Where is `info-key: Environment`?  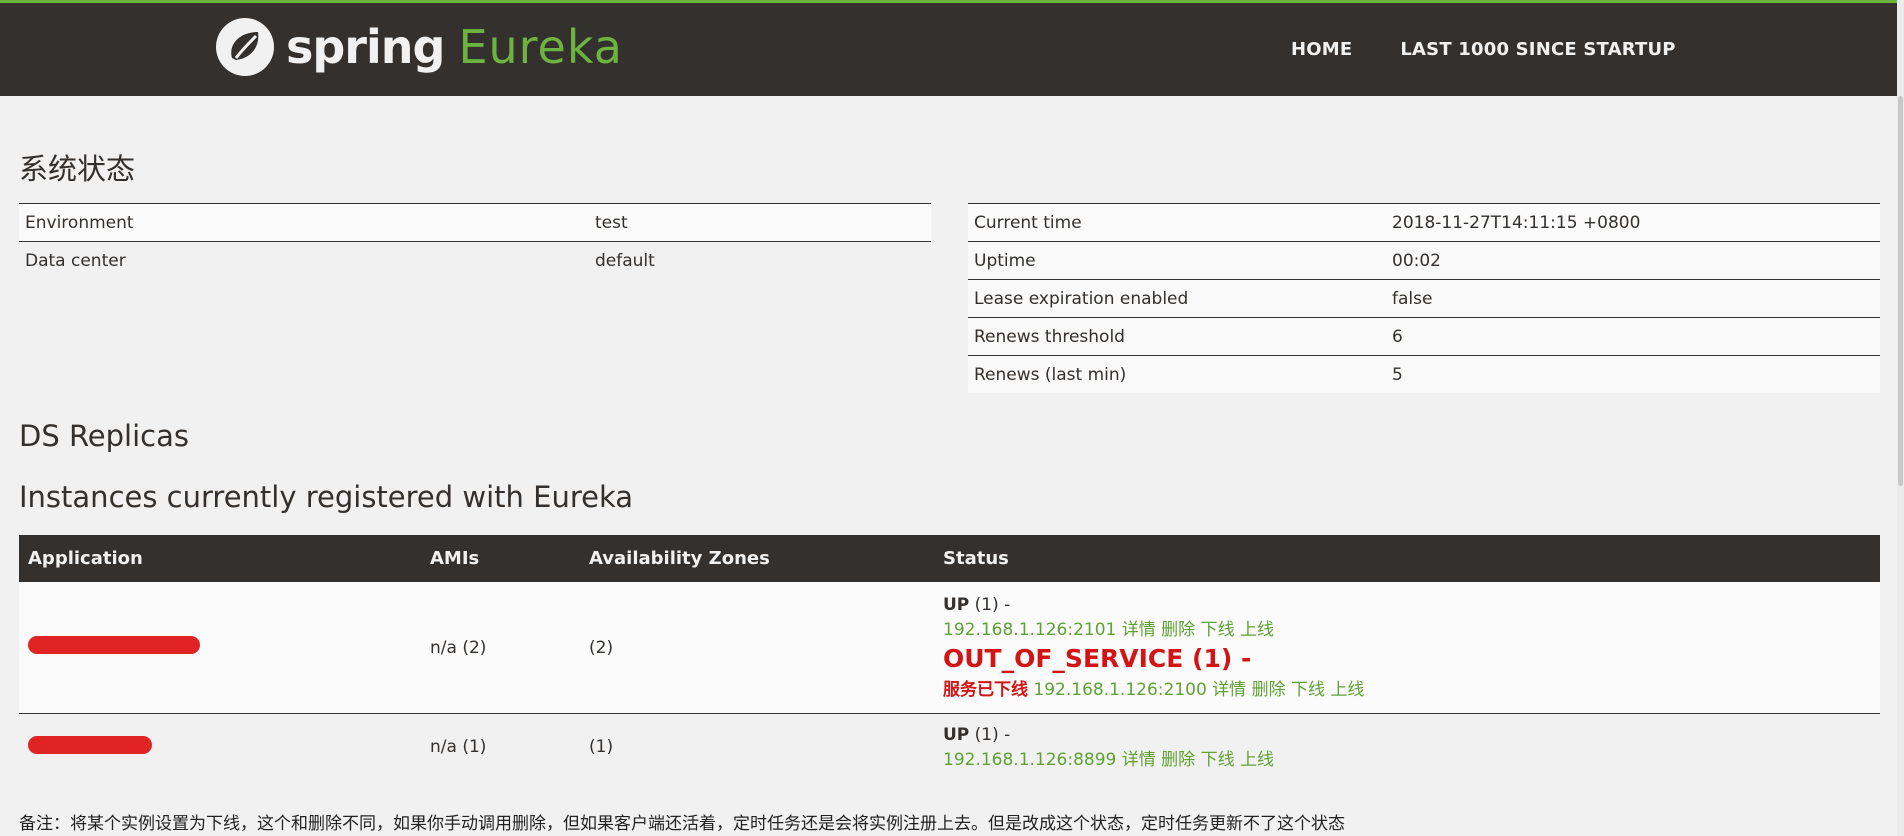 info-key: Environment is located at coordinates (304, 222).